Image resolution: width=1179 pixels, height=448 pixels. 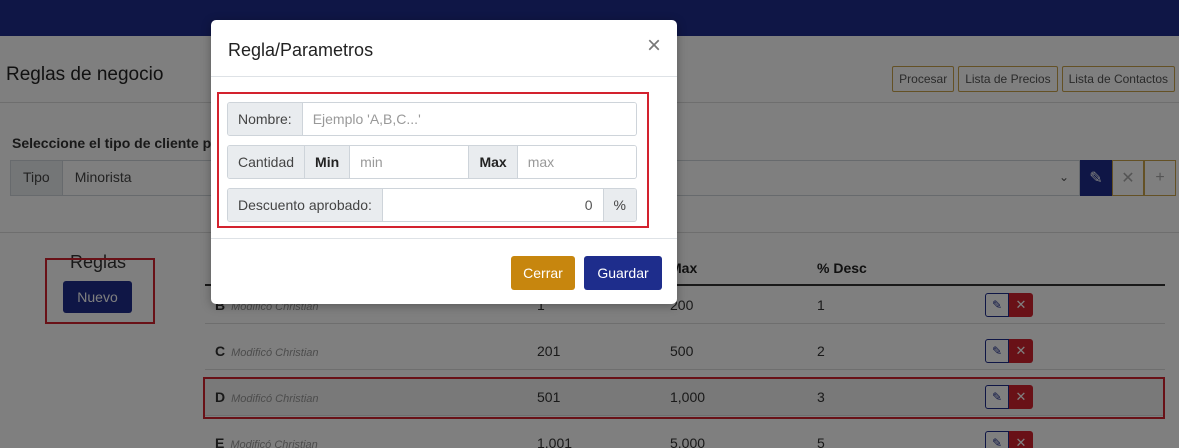 I want to click on min-label: Min, so click(x=328, y=162).